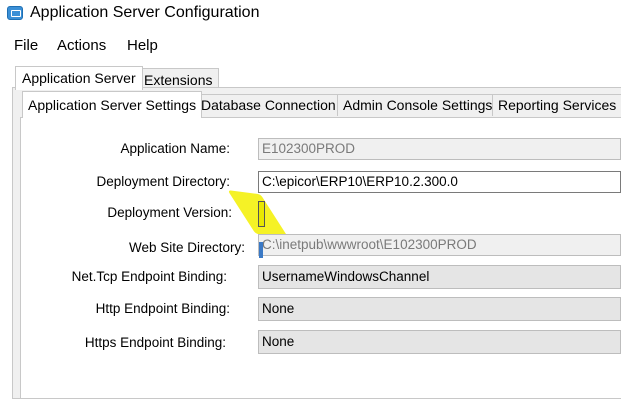 This screenshot has width=621, height=399. What do you see at coordinates (439, 182) in the screenshot?
I see `deployment-directory-field: C:\epicor\ERP10\ERP10.2.300.0` at bounding box center [439, 182].